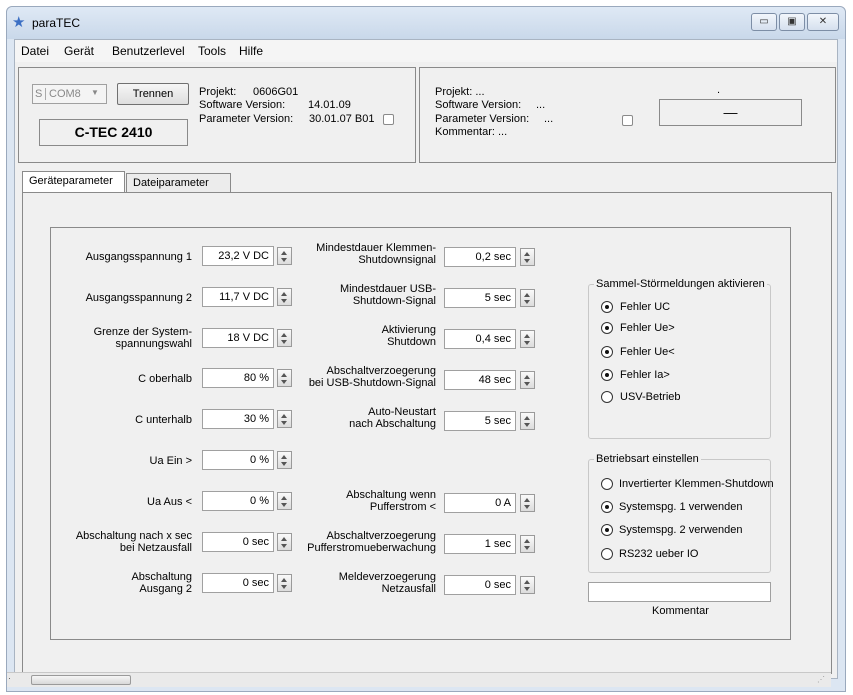 The image size is (853, 695). I want to click on abschaltverzoegerung-puffer-input: 1 sec, so click(480, 544).